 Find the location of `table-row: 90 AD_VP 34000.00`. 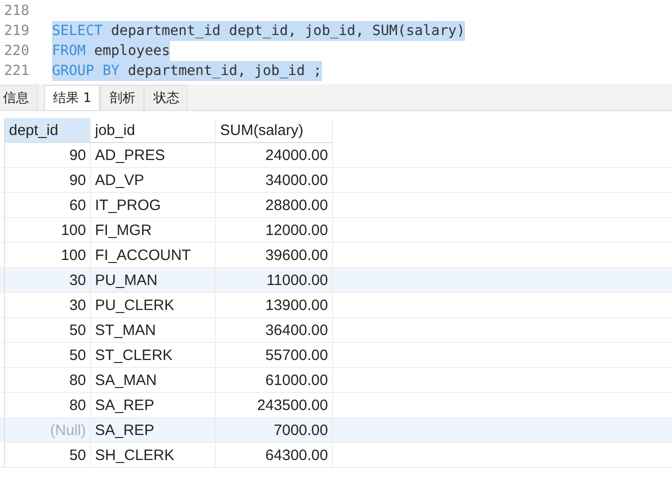

table-row: 90 AD_VP 34000.00 is located at coordinates (336, 180).